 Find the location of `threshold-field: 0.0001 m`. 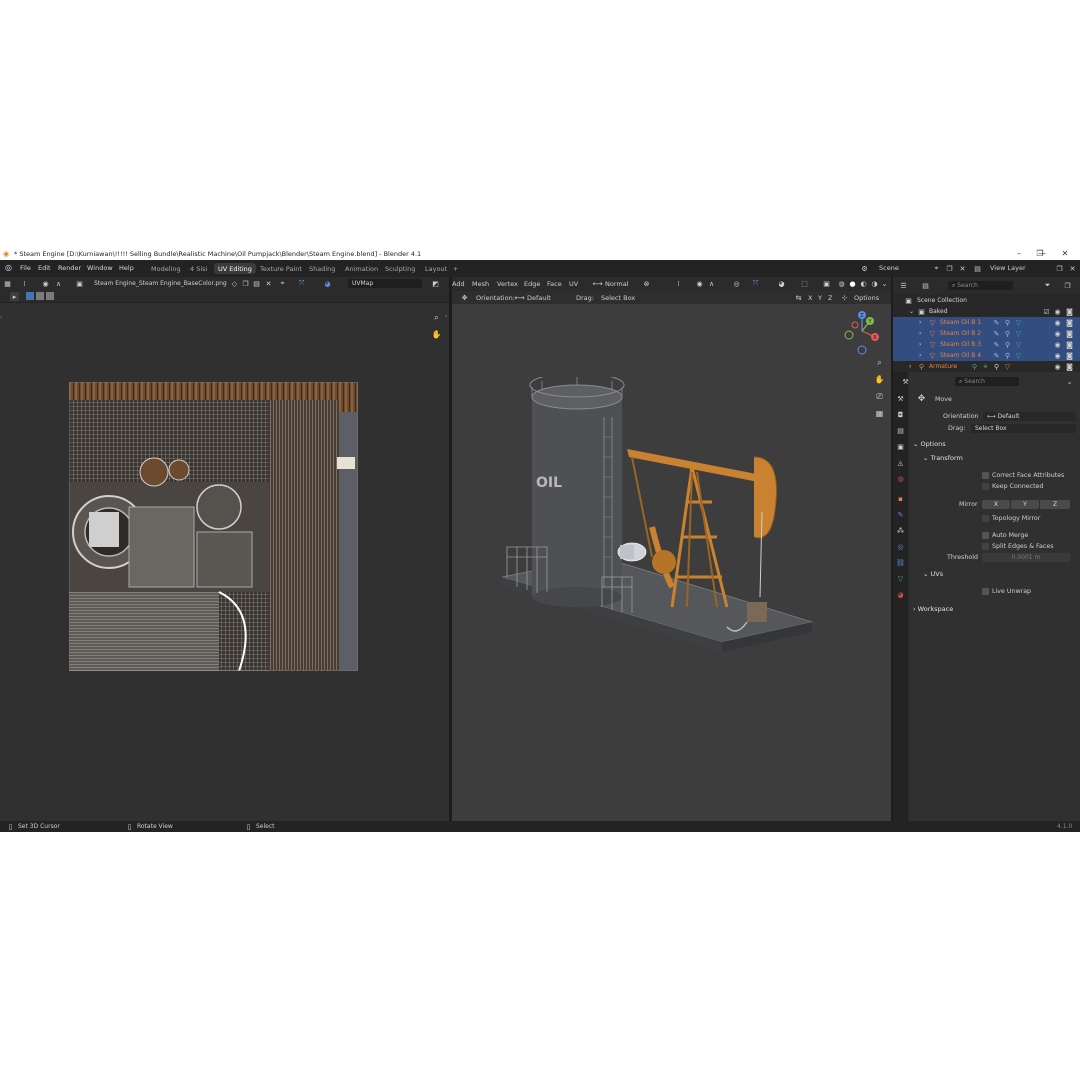

threshold-field: 0.0001 m is located at coordinates (1026, 557).